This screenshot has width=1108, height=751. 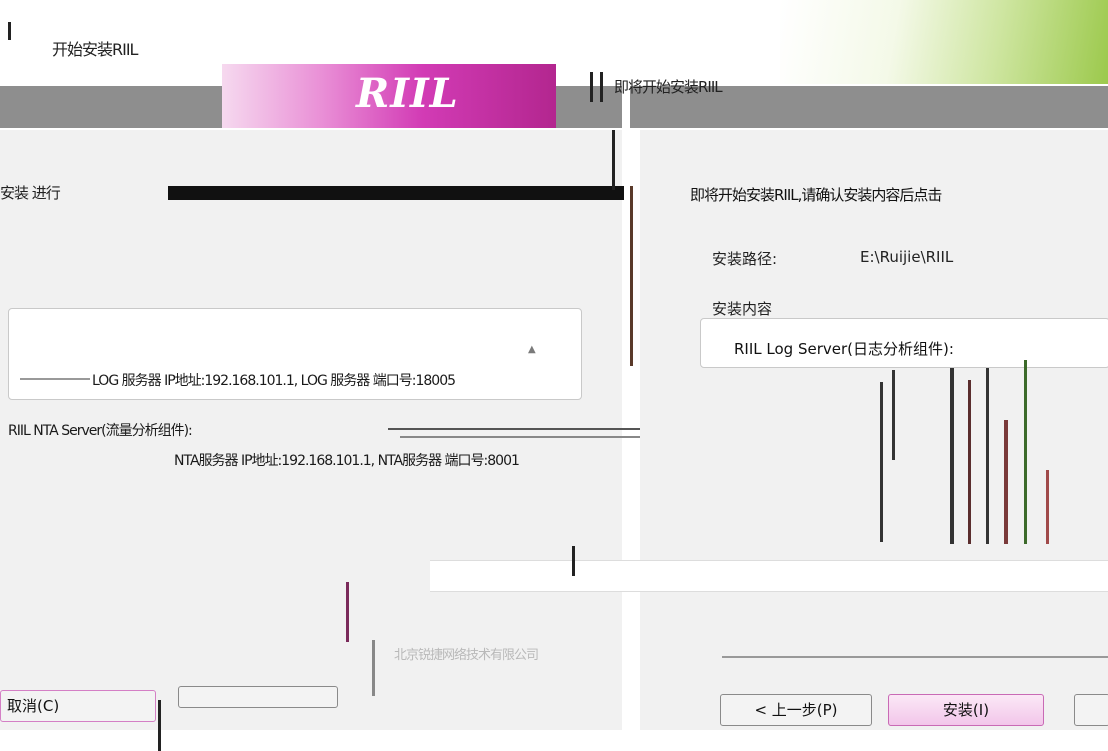 What do you see at coordinates (966, 710) in the screenshot?
I see `install-button: 安装(I)` at bounding box center [966, 710].